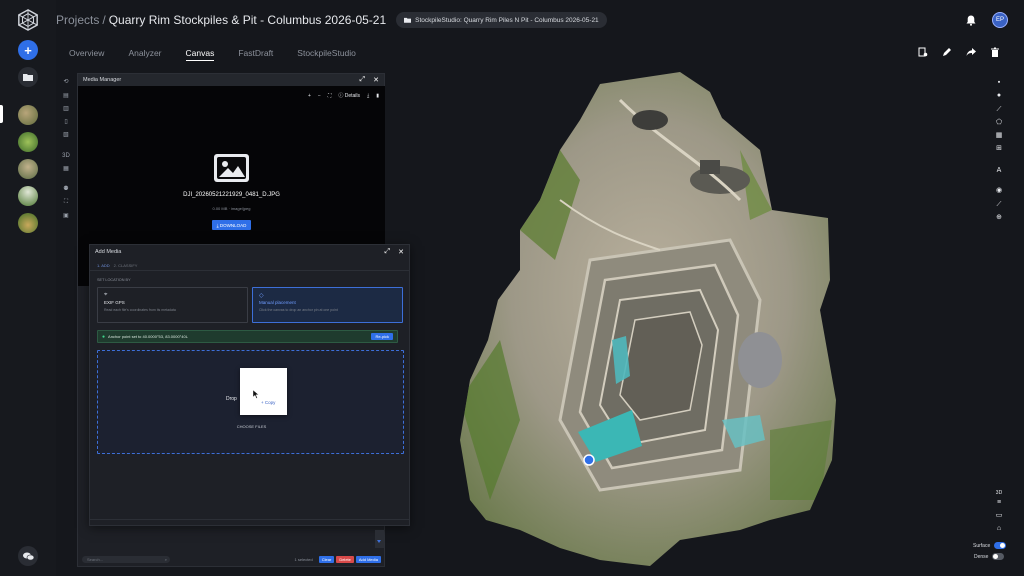 The width and height of the screenshot is (1024, 576). Describe the element at coordinates (999, 123) in the screenshot. I see `polygon-icon: ⬠` at that location.